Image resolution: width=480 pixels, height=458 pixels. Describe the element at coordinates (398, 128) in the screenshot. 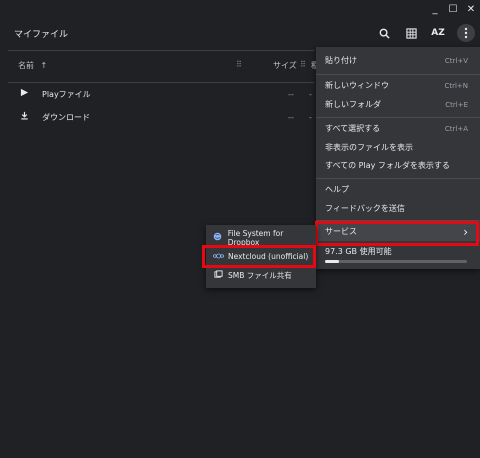

I see `menu-item-select-all: すべて選択する Ctrl+A` at that location.